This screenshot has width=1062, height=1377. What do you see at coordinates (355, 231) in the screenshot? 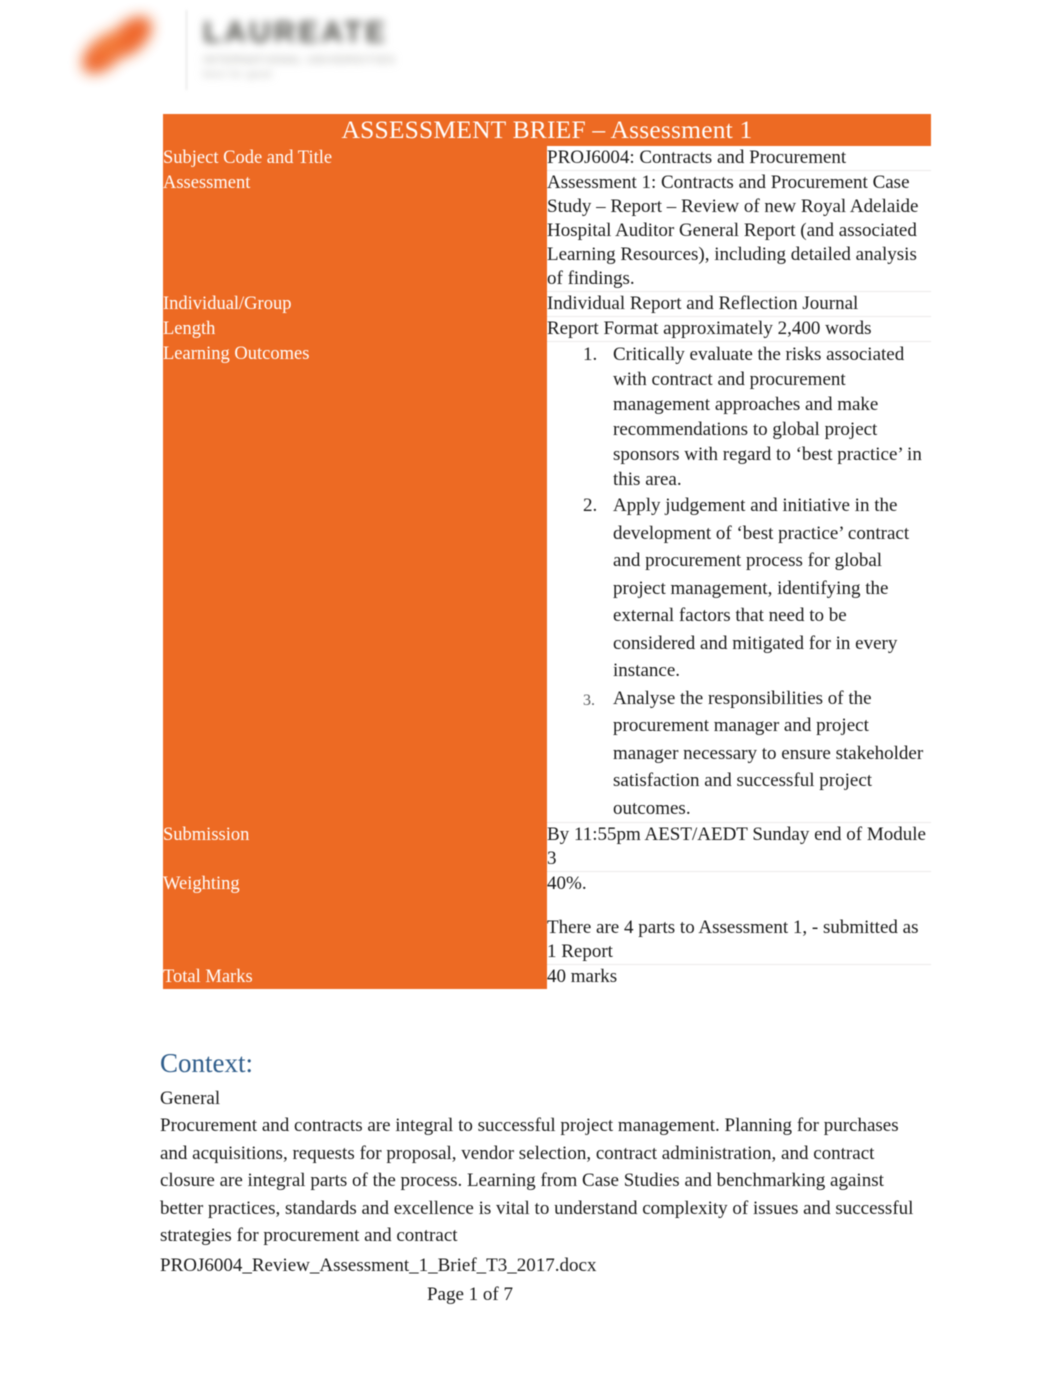
I see `row-label-assessment: Assessment` at bounding box center [355, 231].